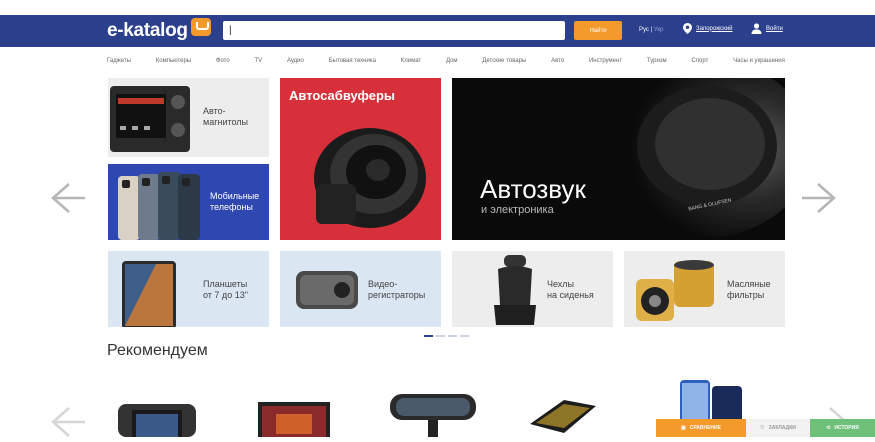  What do you see at coordinates (659, 30) in the screenshot?
I see `lang-ua: Укр` at bounding box center [659, 30].